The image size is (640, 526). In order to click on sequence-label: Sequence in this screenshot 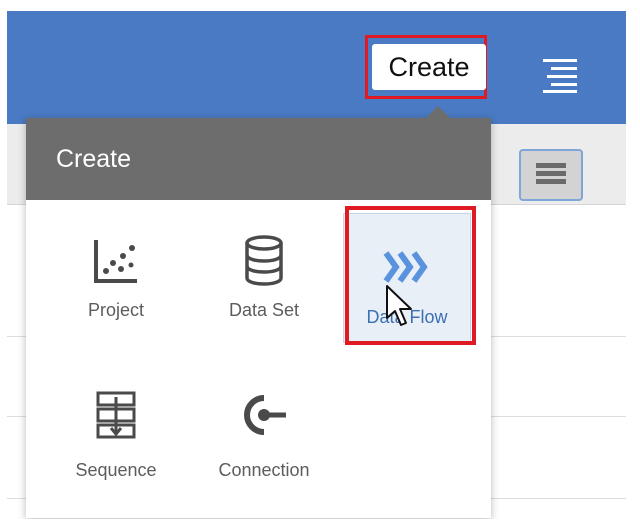, I will do `click(116, 470)`.